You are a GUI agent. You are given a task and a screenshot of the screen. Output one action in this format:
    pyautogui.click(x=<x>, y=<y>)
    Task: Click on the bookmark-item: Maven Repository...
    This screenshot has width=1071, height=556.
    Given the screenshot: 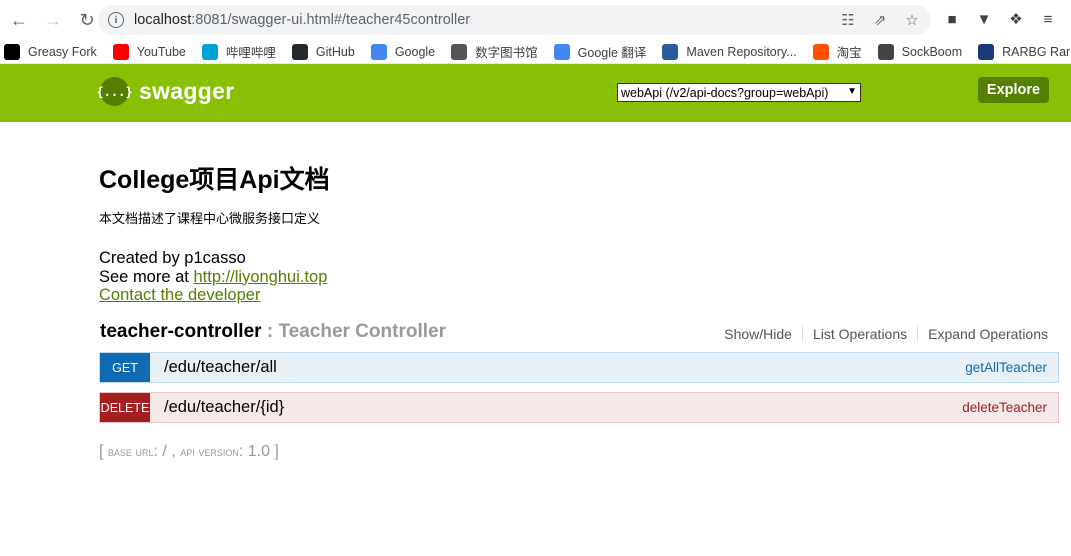 What is the action you would take?
    pyautogui.click(x=729, y=51)
    